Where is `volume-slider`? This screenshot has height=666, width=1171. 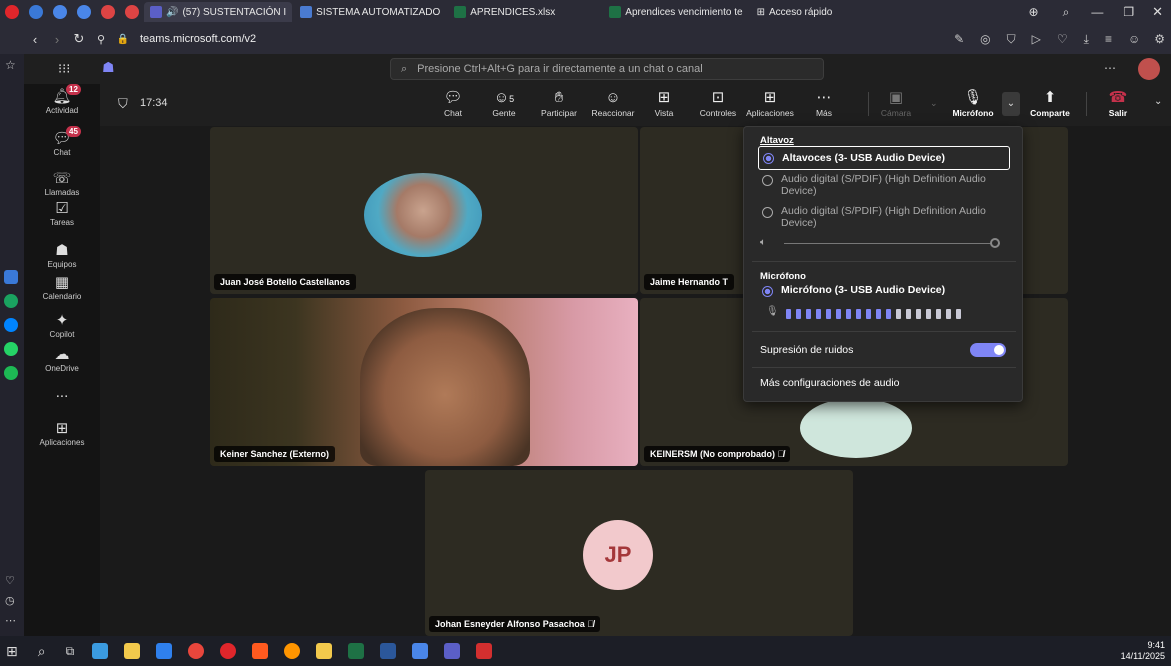
volume-slider is located at coordinates (892, 243).